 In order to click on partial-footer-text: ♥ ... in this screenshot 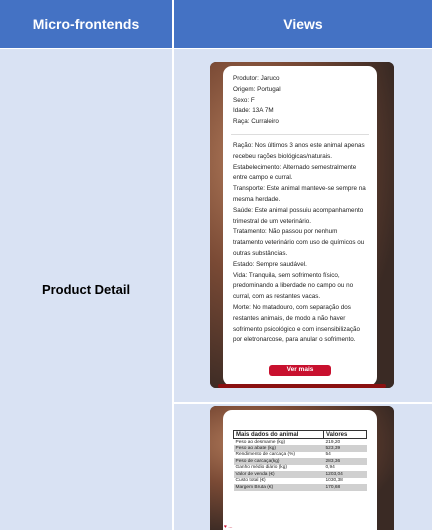, I will do `click(228, 527)`.